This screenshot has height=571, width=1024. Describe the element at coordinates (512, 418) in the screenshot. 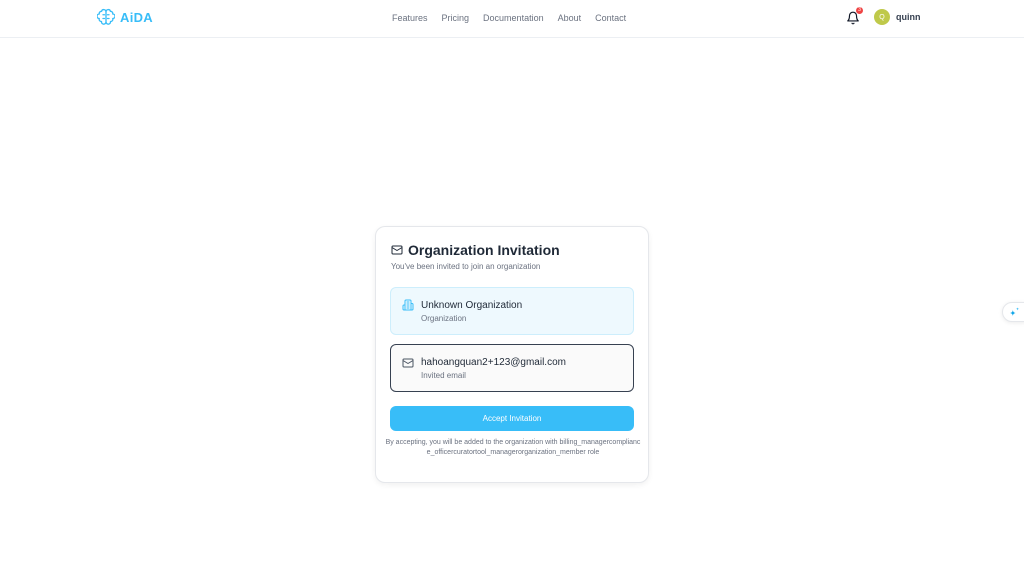

I see `accept-invitation-button: Accept Invitation` at that location.